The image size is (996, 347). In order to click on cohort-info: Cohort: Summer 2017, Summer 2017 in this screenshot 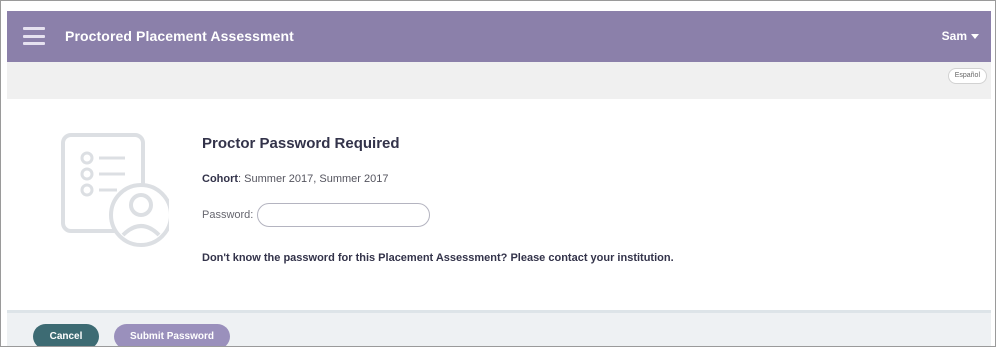, I will do `click(295, 179)`.